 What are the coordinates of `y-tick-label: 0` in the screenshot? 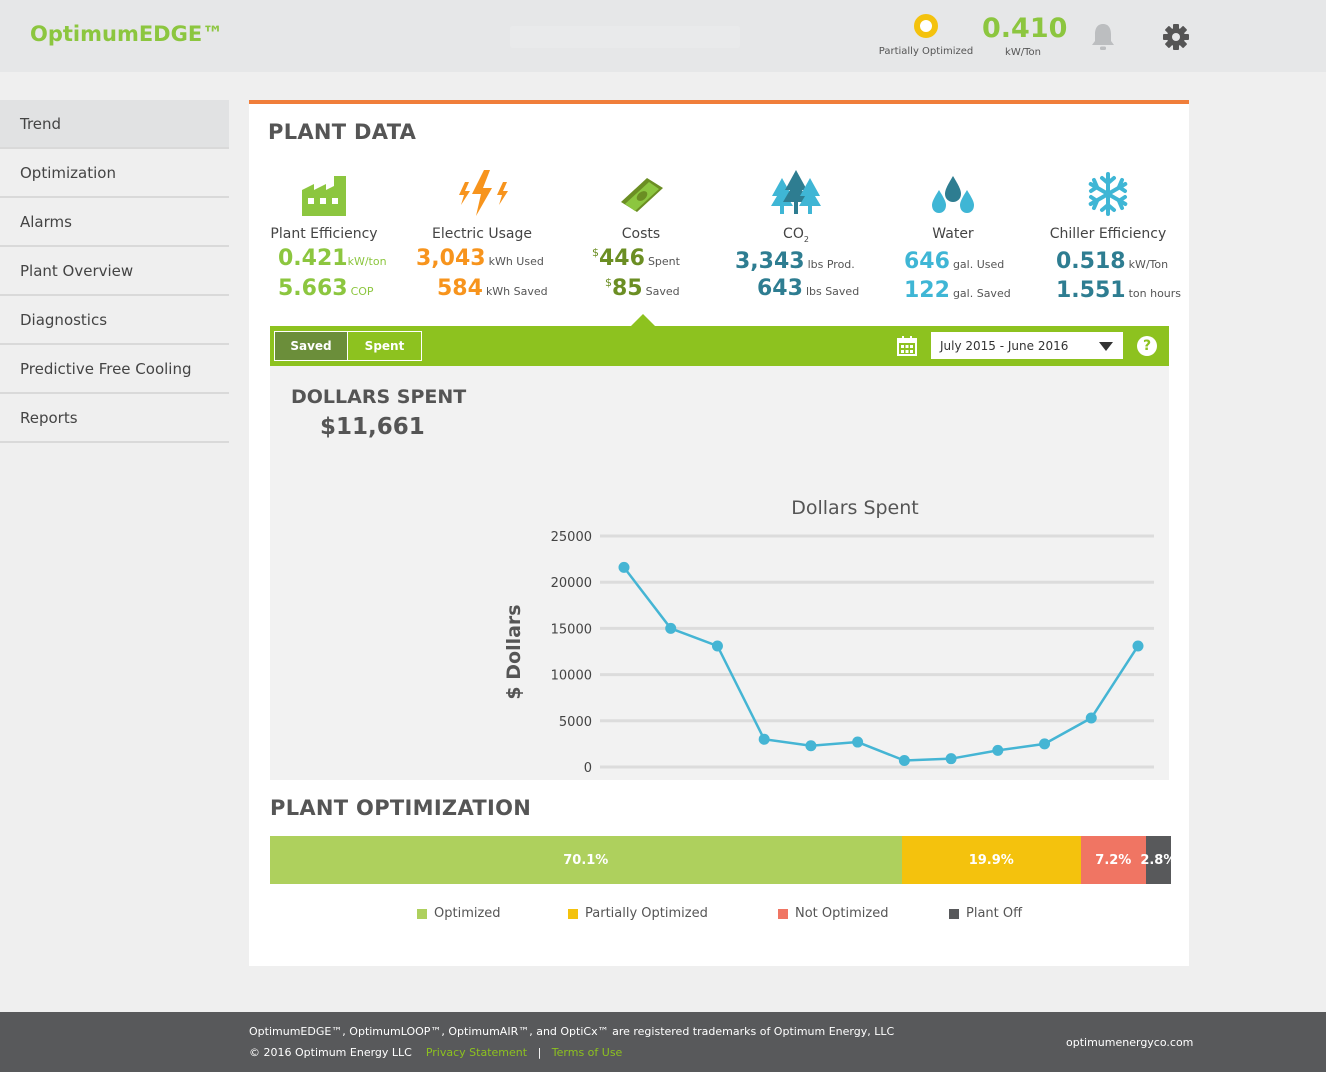 It's located at (588, 768).